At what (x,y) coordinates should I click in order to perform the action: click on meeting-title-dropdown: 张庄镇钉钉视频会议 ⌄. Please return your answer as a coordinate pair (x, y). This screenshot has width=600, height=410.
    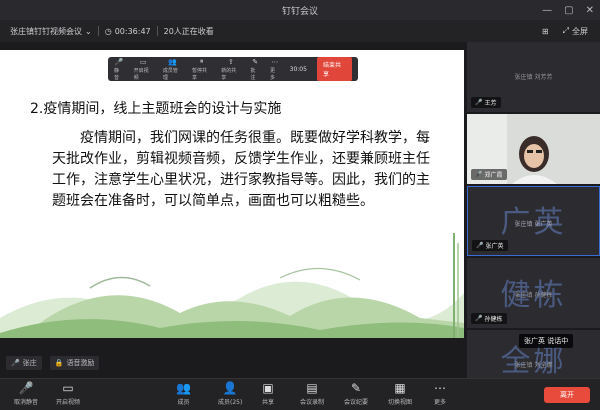
    Looking at the image, I should click on (51, 31).